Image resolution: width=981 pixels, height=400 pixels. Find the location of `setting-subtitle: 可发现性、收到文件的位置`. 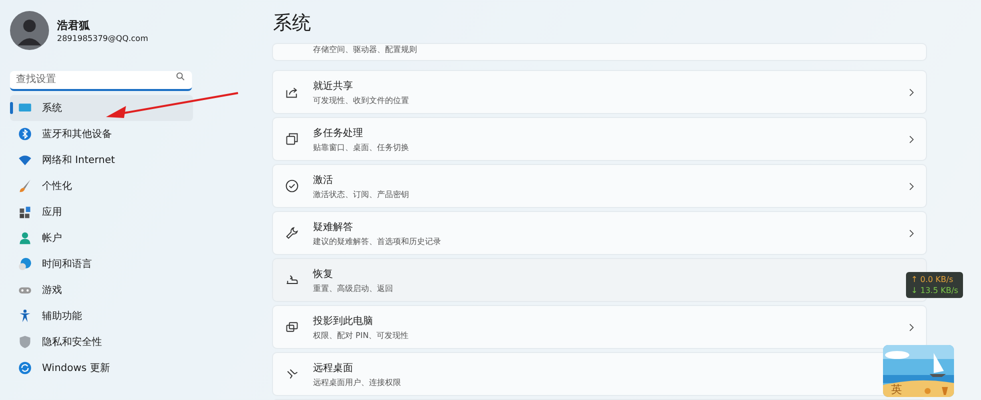

setting-subtitle: 可发现性、收到文件的位置 is located at coordinates (361, 100).